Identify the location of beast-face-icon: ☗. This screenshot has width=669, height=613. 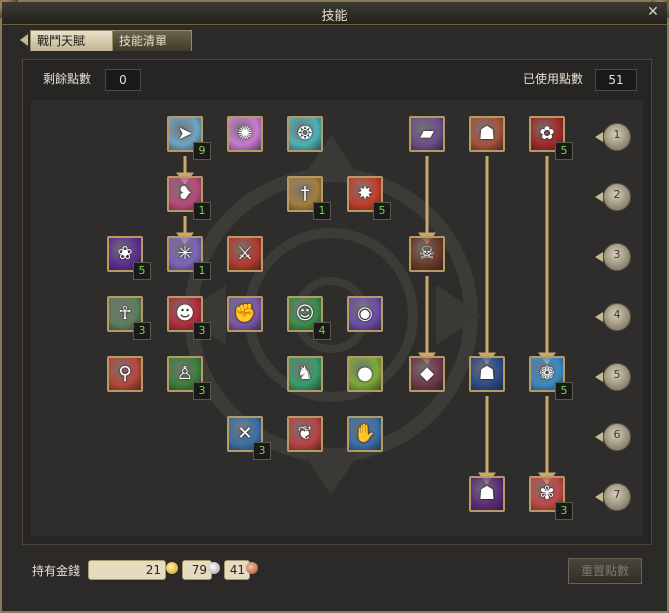
(487, 133).